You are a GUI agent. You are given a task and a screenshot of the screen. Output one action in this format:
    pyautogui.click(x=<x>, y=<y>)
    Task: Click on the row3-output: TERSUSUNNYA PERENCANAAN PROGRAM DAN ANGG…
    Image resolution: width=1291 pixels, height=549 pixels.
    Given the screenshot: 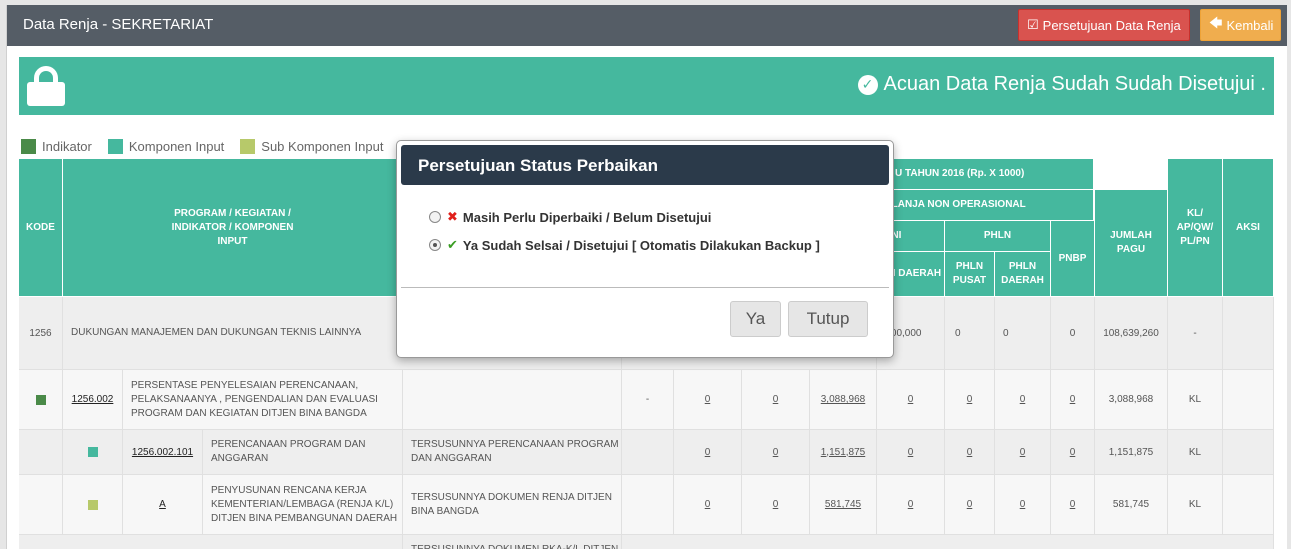 What is the action you would take?
    pyautogui.click(x=512, y=452)
    